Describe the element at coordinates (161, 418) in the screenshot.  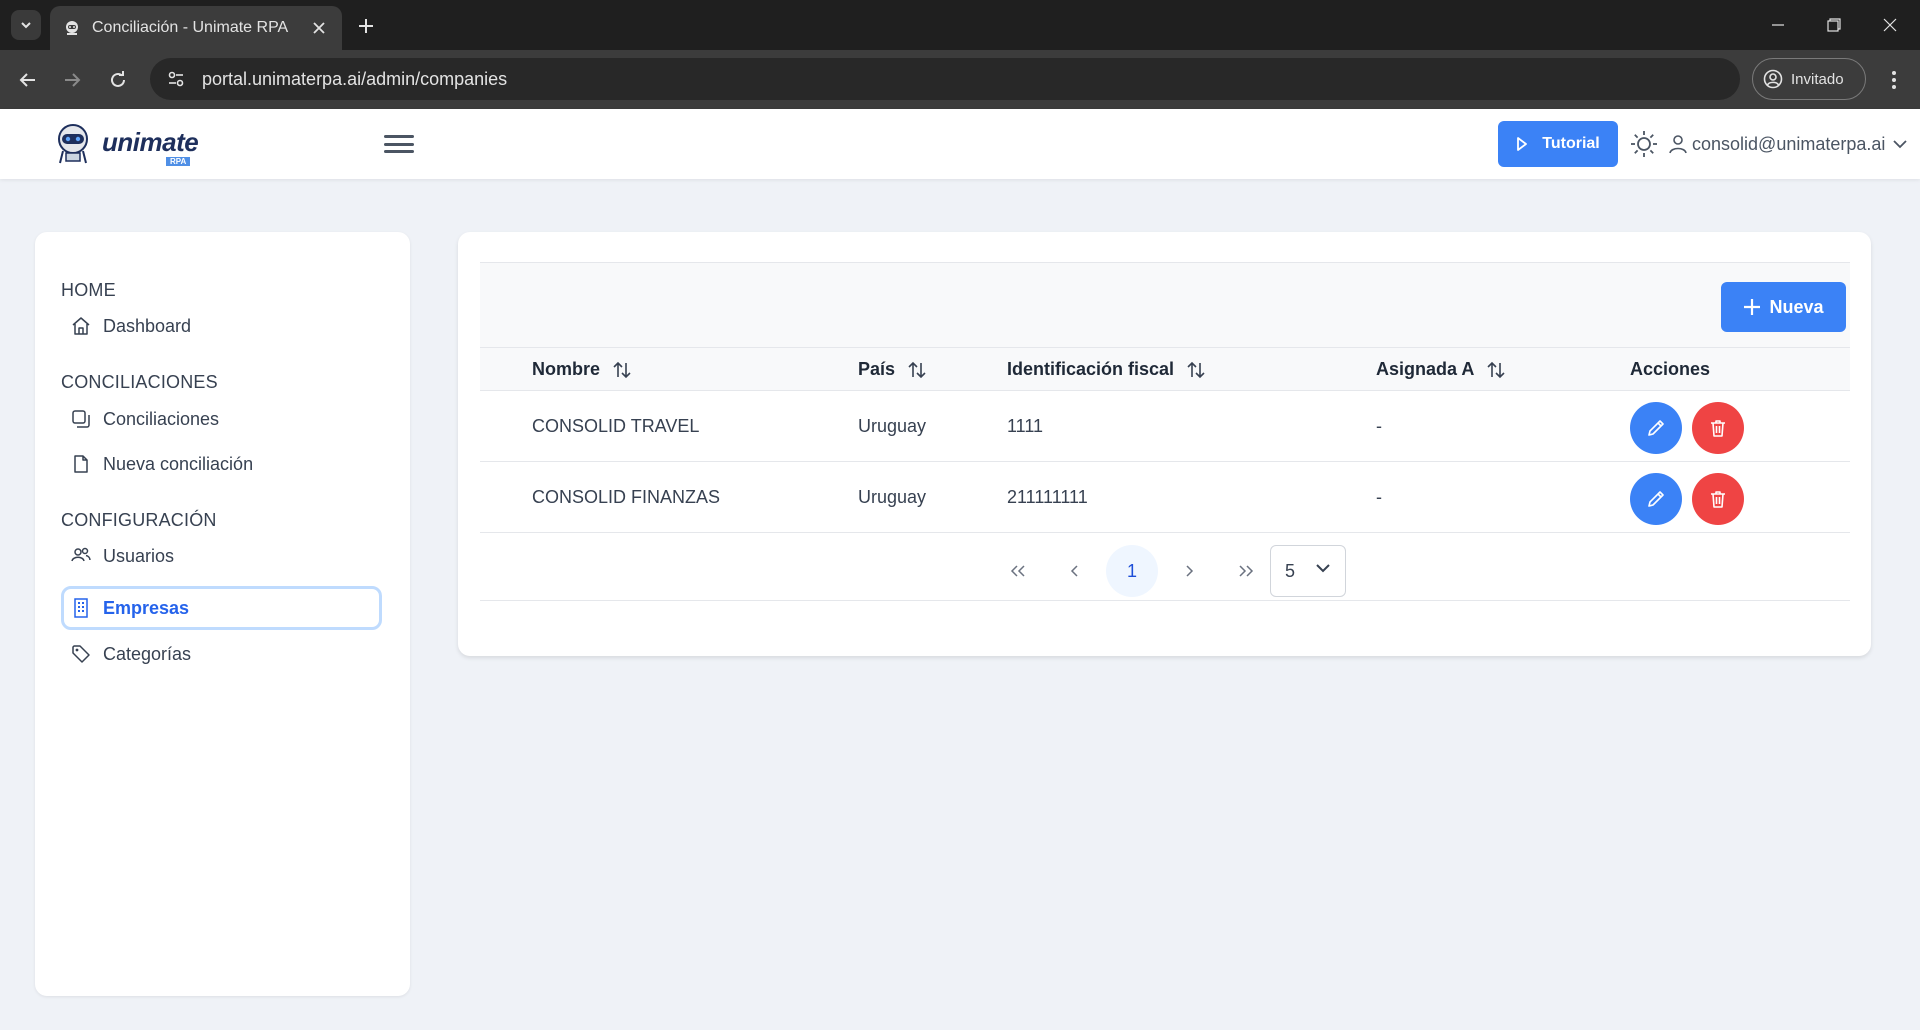
I see `sidebar-item-label: Conciliaciones` at that location.